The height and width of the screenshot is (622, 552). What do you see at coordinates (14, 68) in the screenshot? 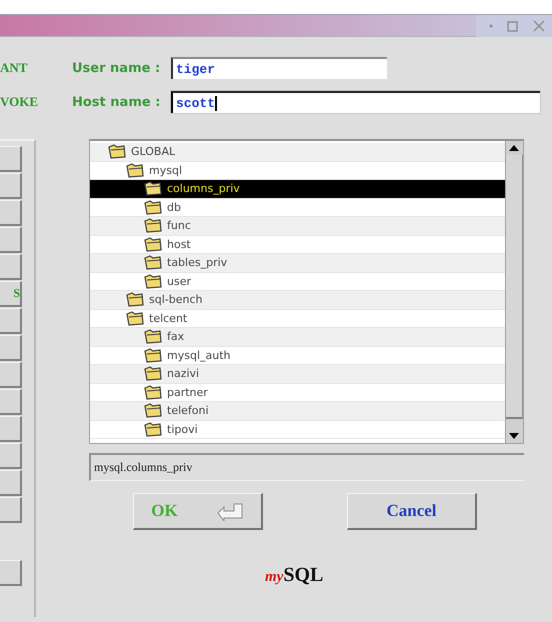
I see `side-label: ANT` at bounding box center [14, 68].